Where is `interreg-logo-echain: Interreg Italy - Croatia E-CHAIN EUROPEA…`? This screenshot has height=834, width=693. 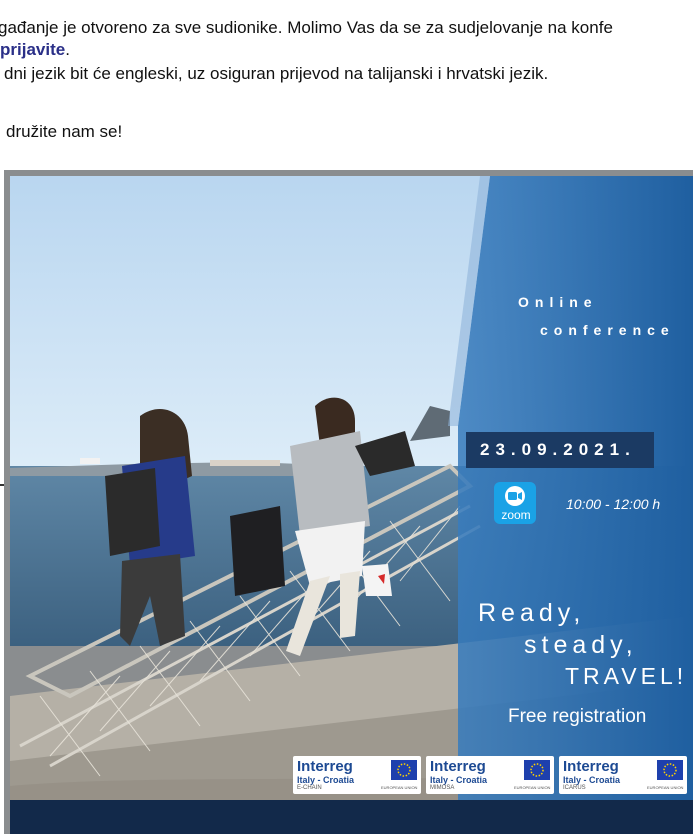 interreg-logo-echain: Interreg Italy - Croatia E-CHAIN EUROPEA… is located at coordinates (357, 775).